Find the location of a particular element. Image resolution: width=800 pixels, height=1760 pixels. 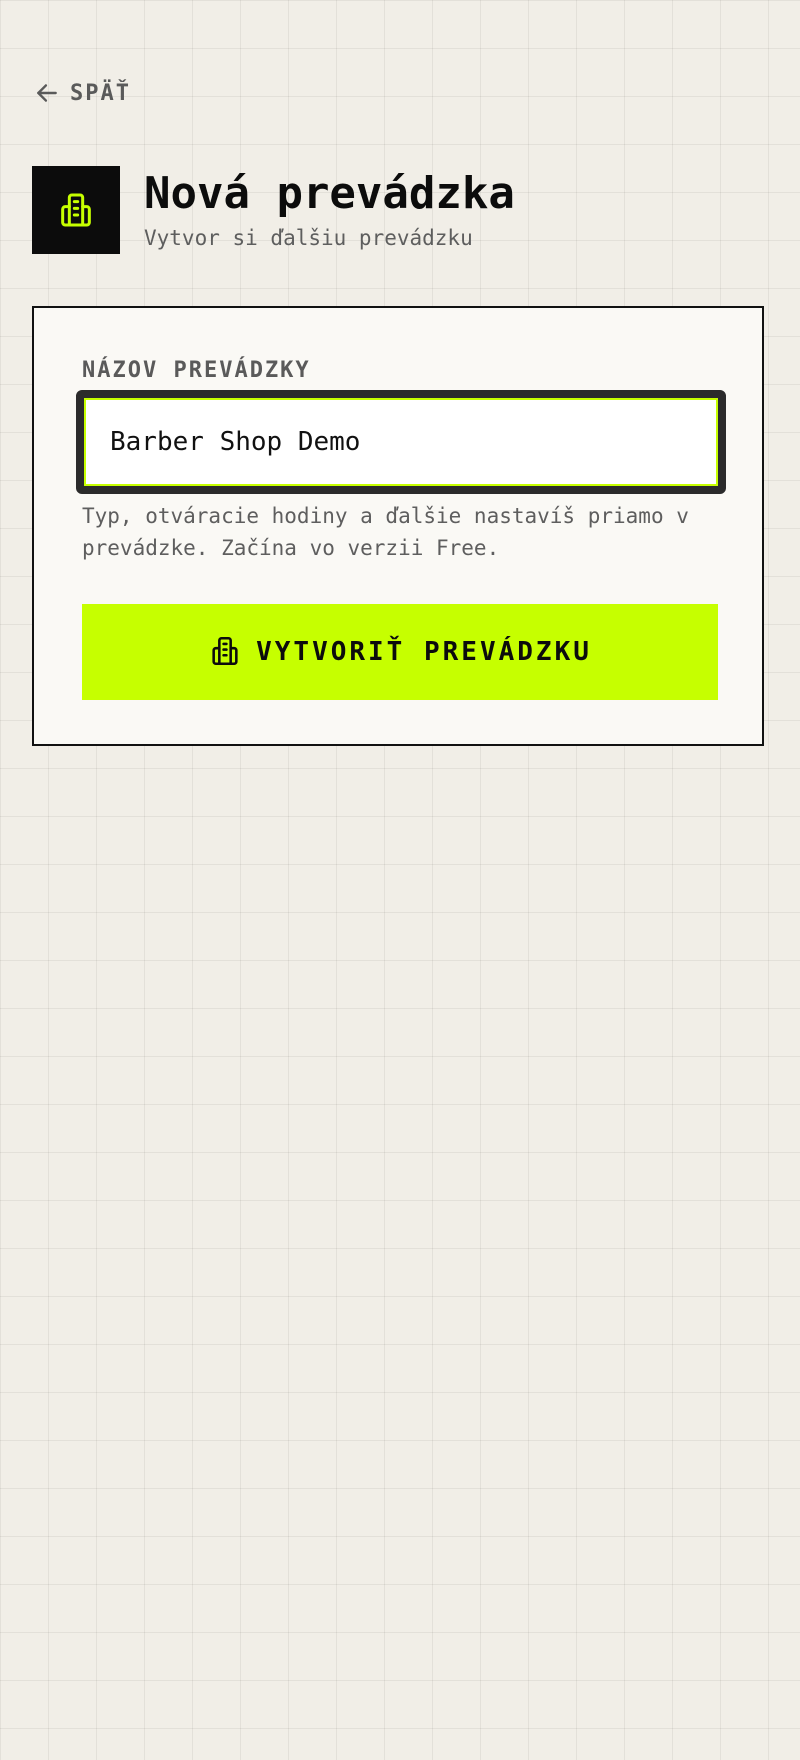

page-subtitle: Vytvor si ďalšiu prevádzku is located at coordinates (308, 238).